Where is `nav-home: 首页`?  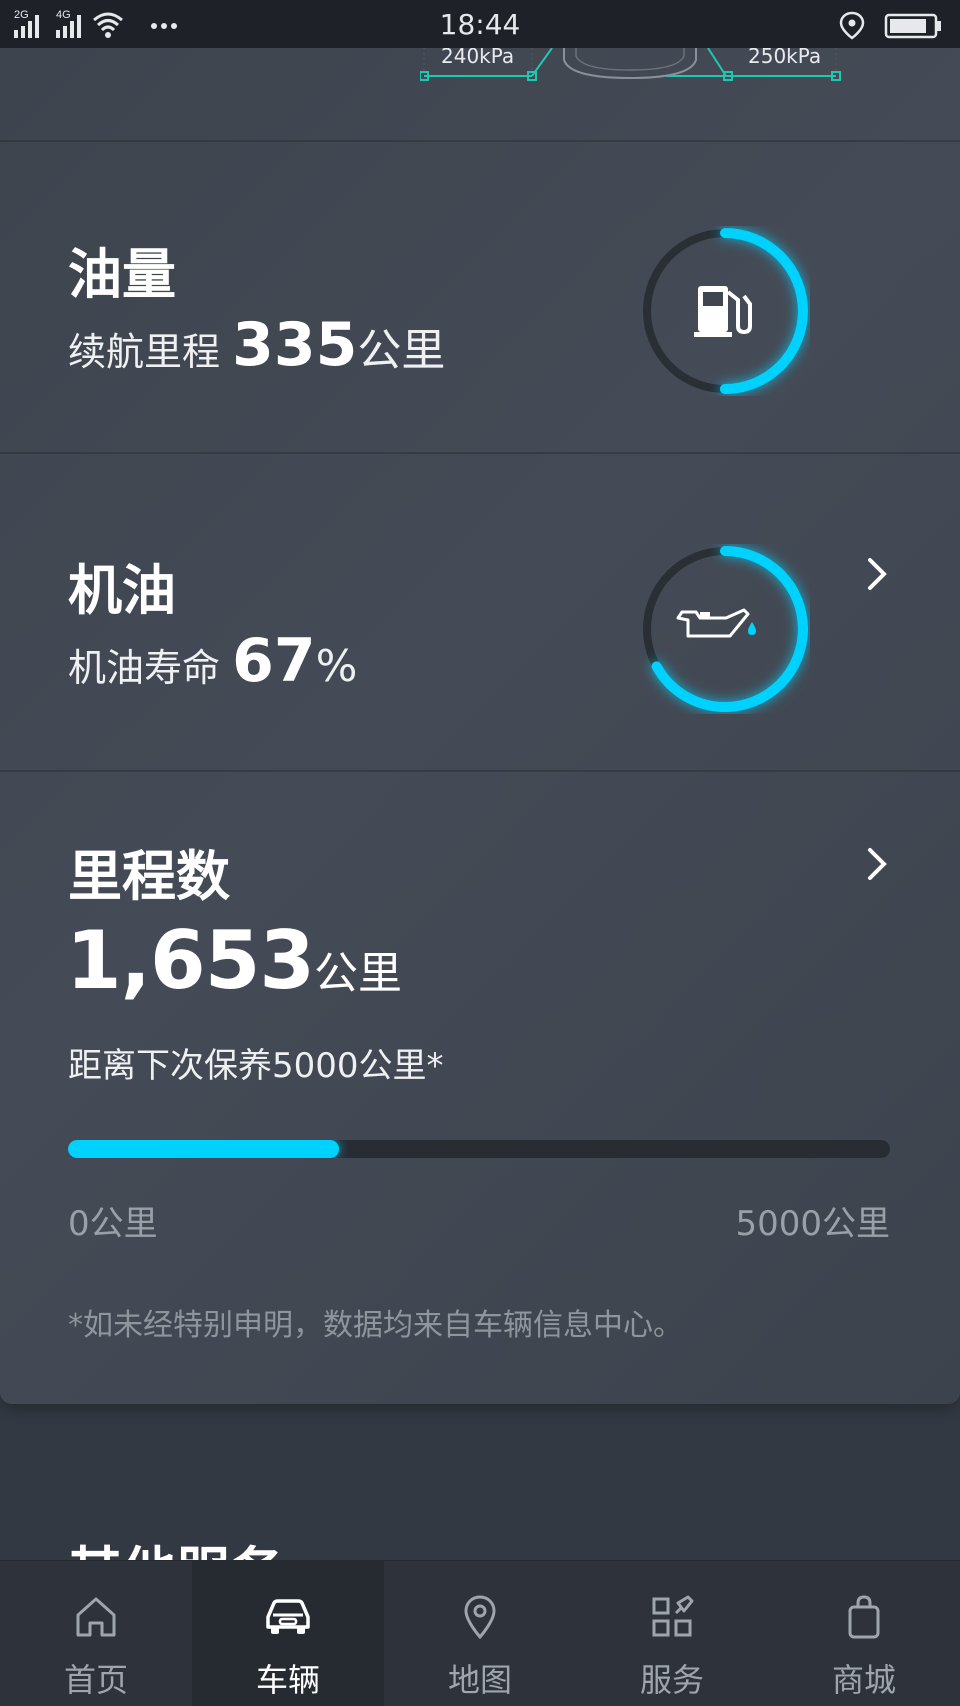 nav-home: 首页 is located at coordinates (96, 1633).